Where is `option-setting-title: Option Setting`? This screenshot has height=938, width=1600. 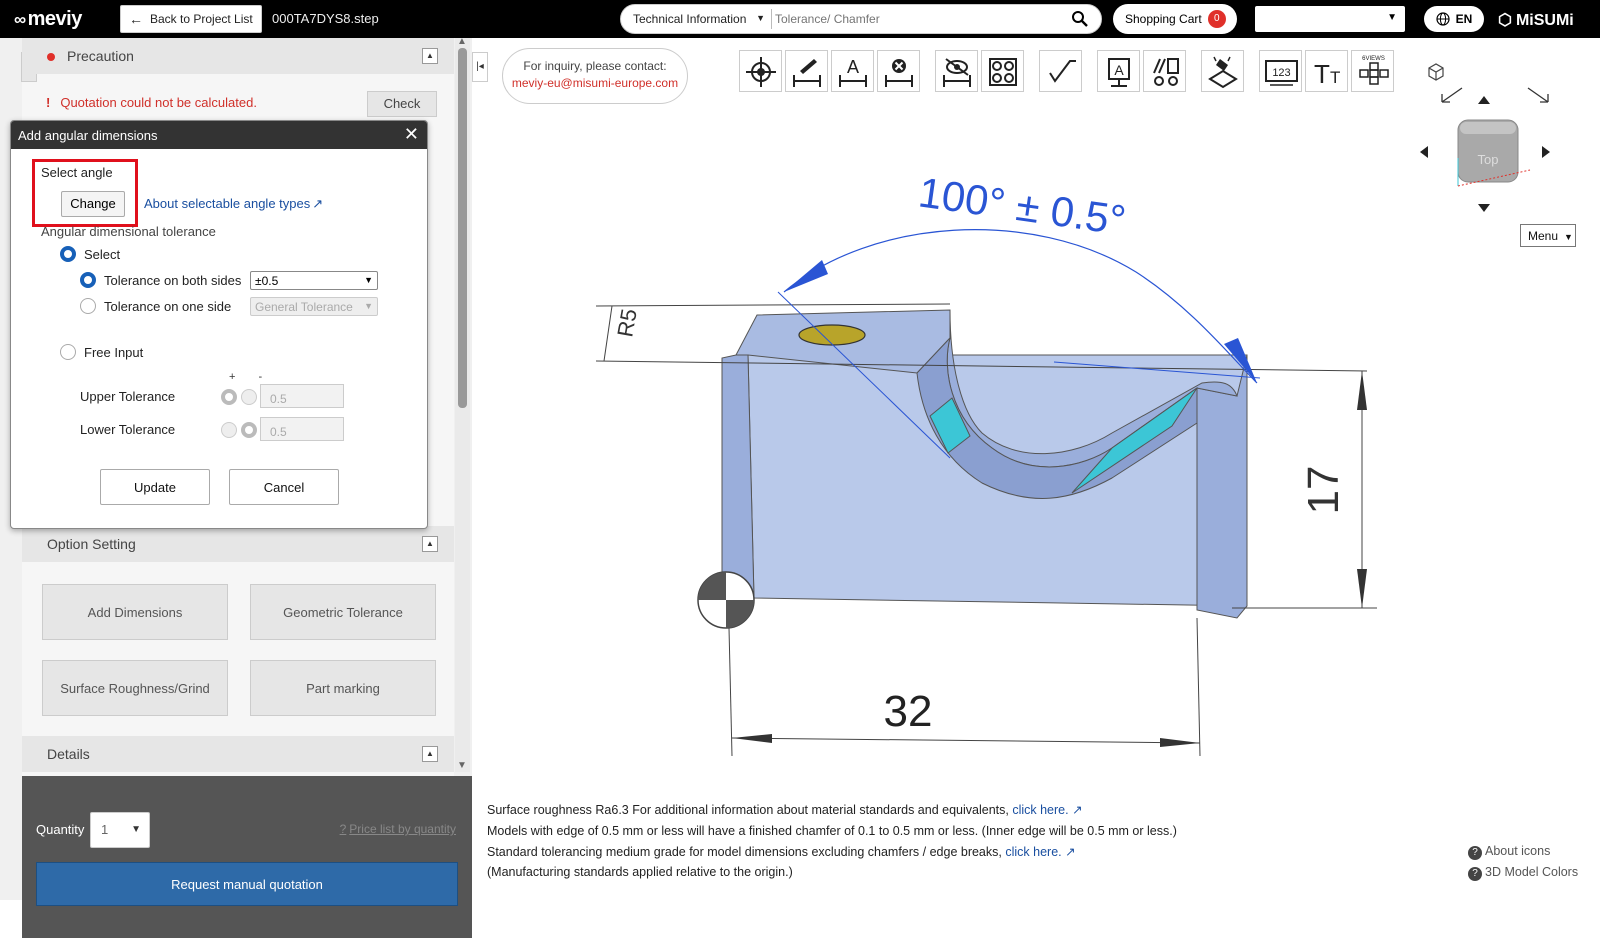
option-setting-title: Option Setting is located at coordinates (91, 544).